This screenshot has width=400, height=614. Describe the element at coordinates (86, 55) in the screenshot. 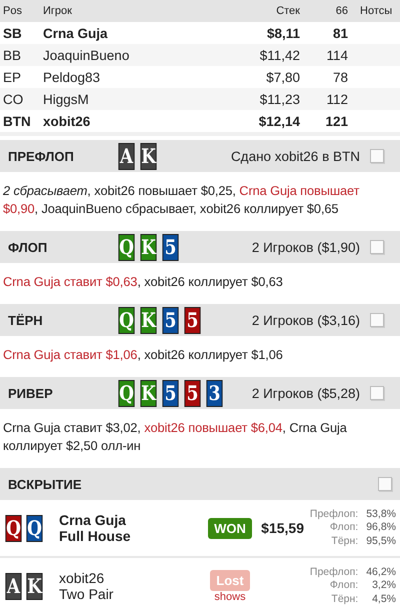

I see `player-name: JoaquinBueno` at that location.